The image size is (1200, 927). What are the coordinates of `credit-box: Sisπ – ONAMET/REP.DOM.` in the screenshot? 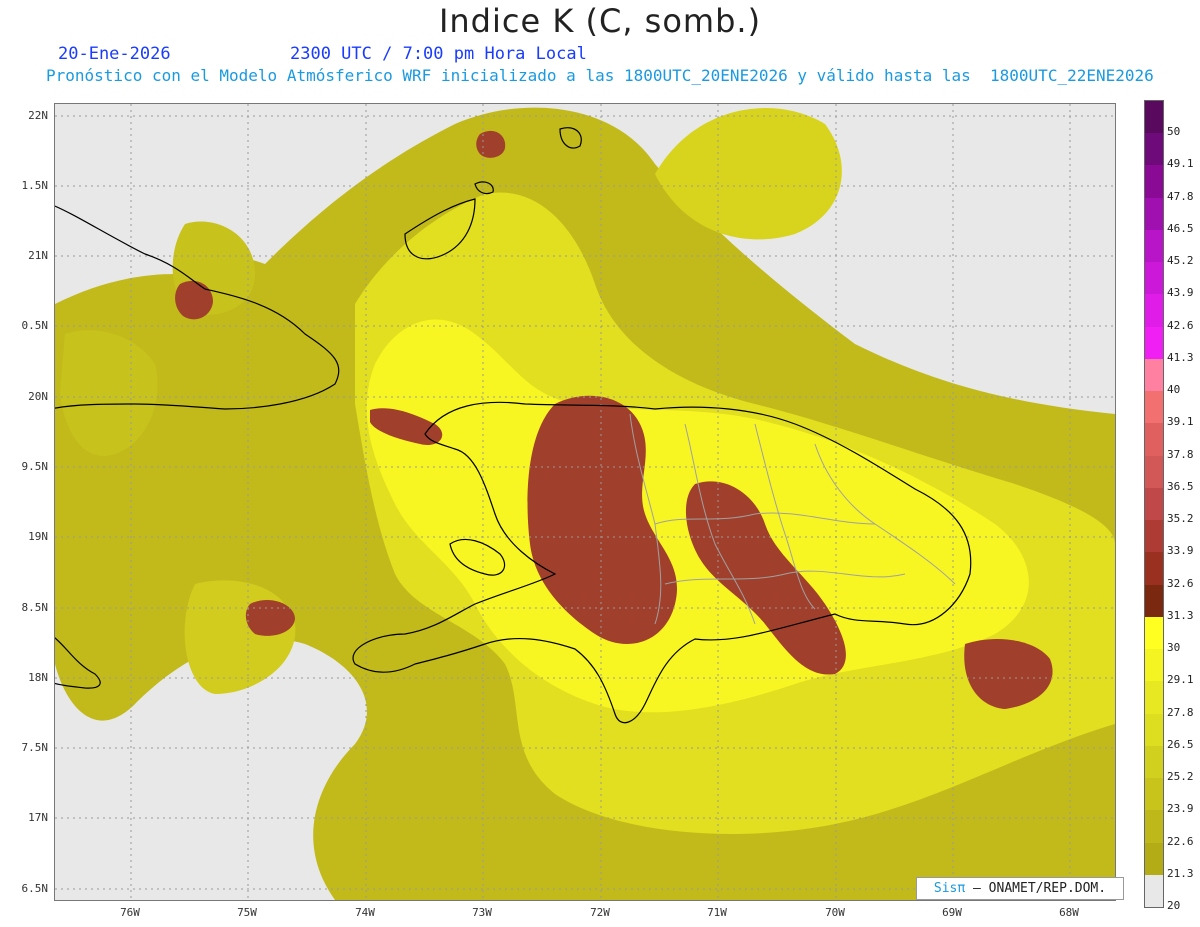 It's located at (1020, 888).